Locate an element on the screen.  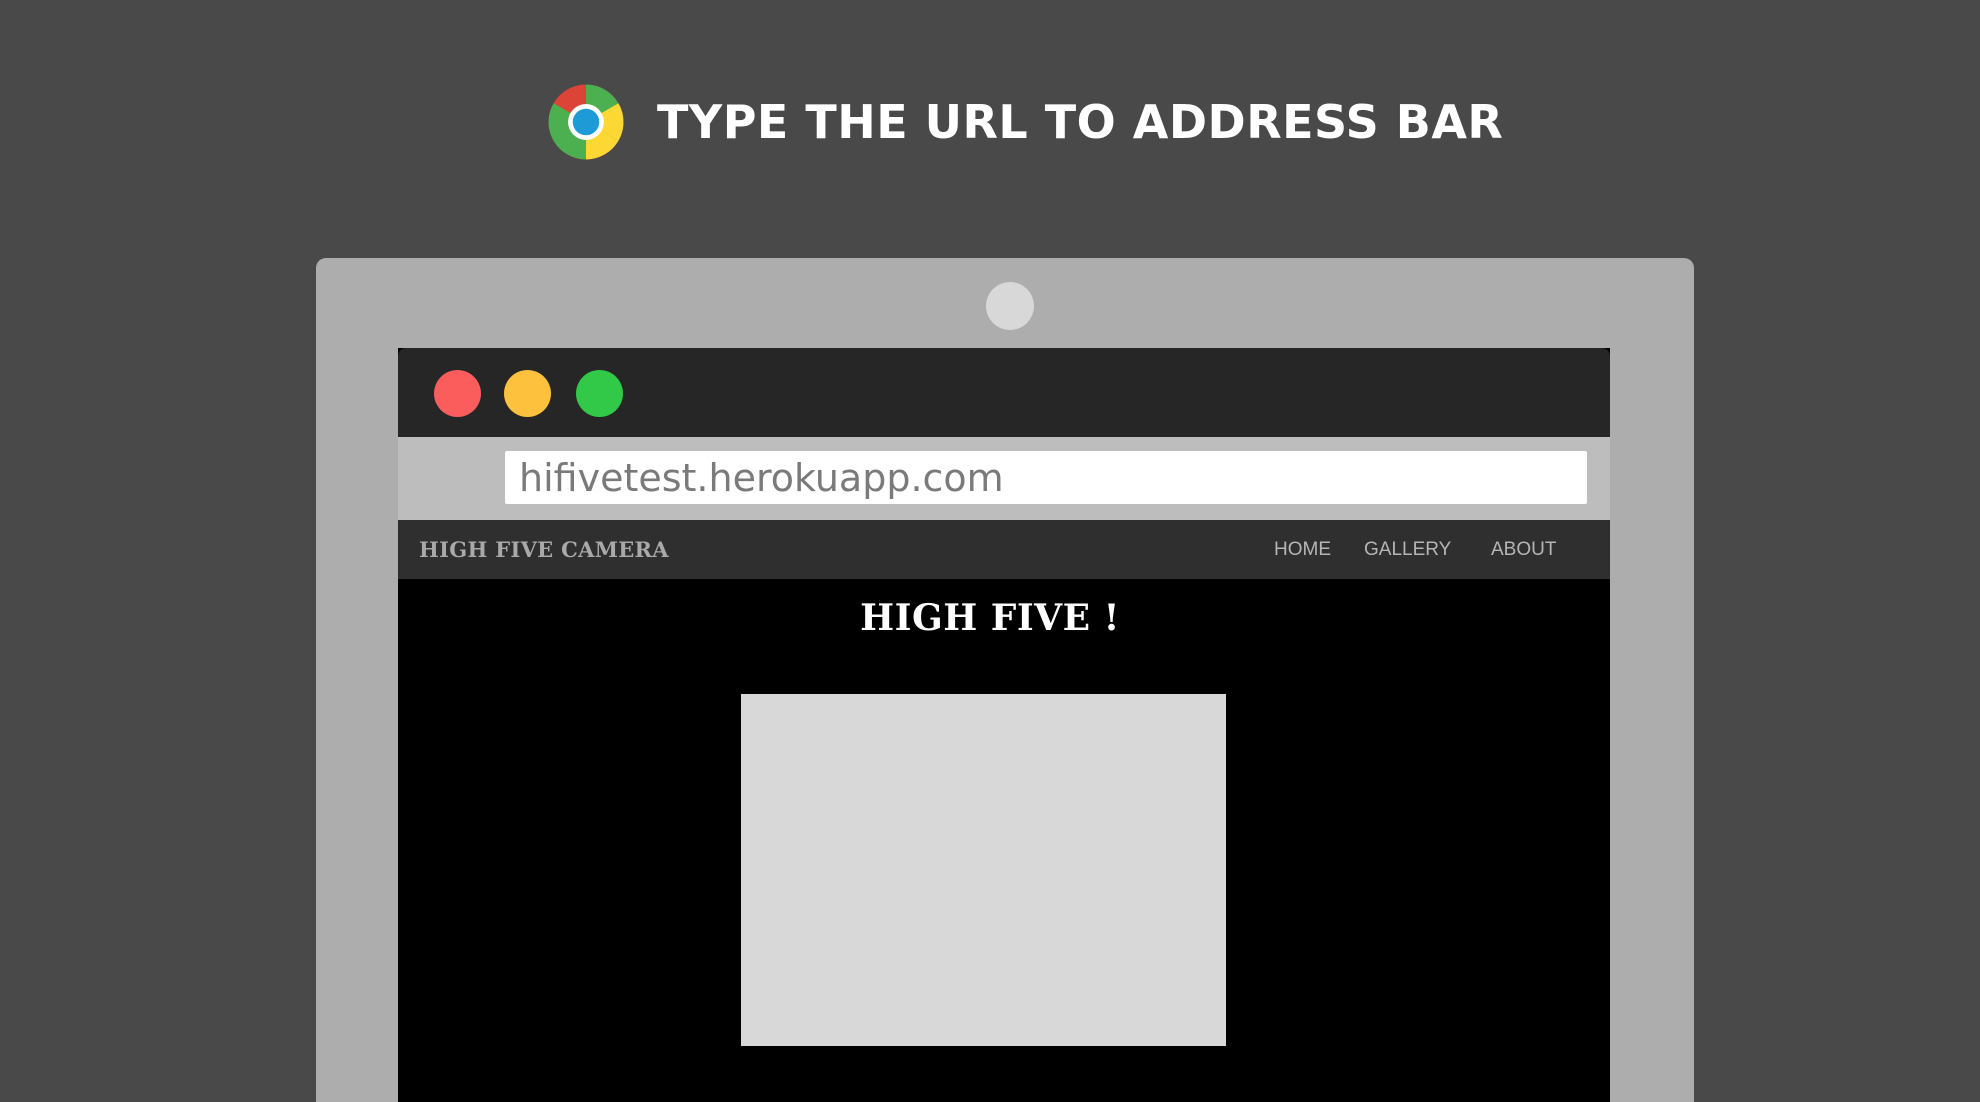
maximize-window-button is located at coordinates (599, 393).